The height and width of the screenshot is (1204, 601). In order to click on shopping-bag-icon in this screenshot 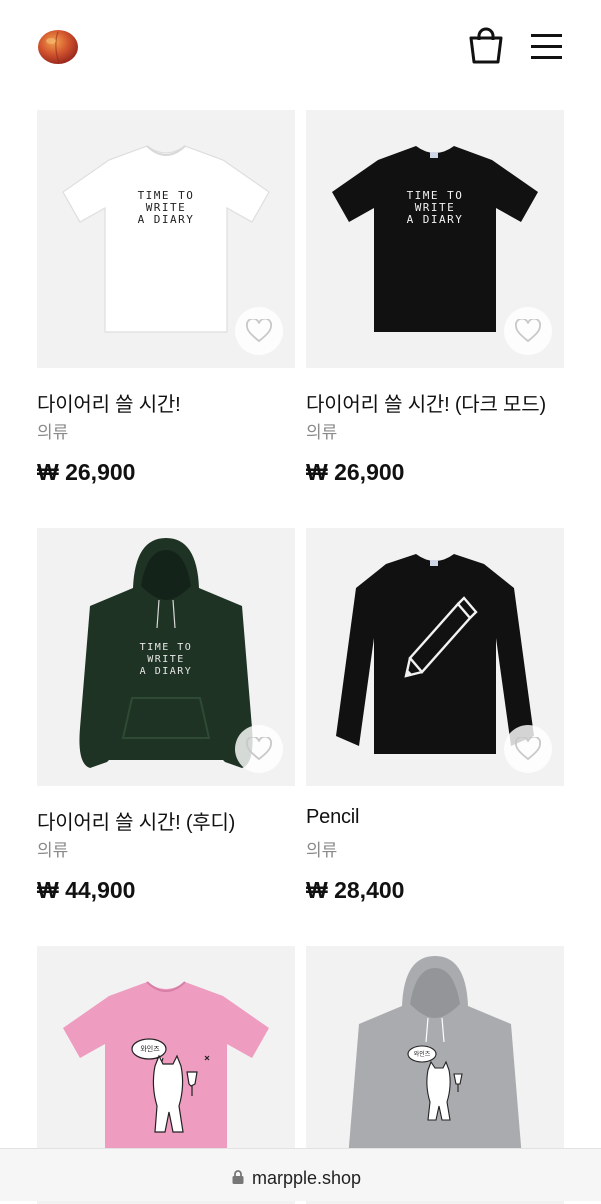, I will do `click(486, 46)`.